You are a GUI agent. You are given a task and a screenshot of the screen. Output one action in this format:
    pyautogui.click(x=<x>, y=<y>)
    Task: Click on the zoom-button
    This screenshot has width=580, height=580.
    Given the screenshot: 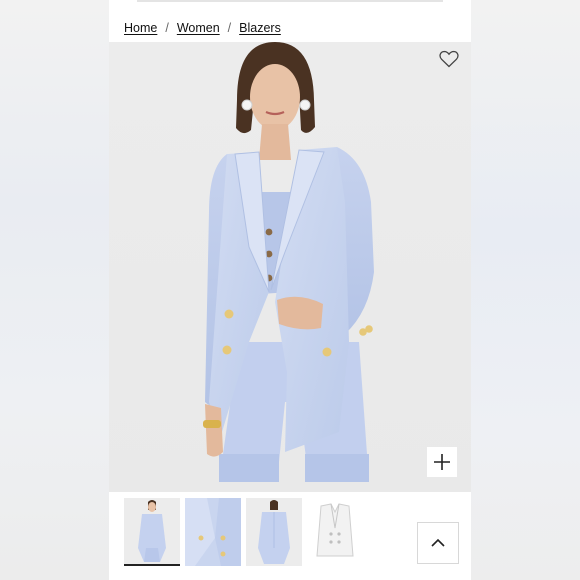 What is the action you would take?
    pyautogui.click(x=442, y=462)
    